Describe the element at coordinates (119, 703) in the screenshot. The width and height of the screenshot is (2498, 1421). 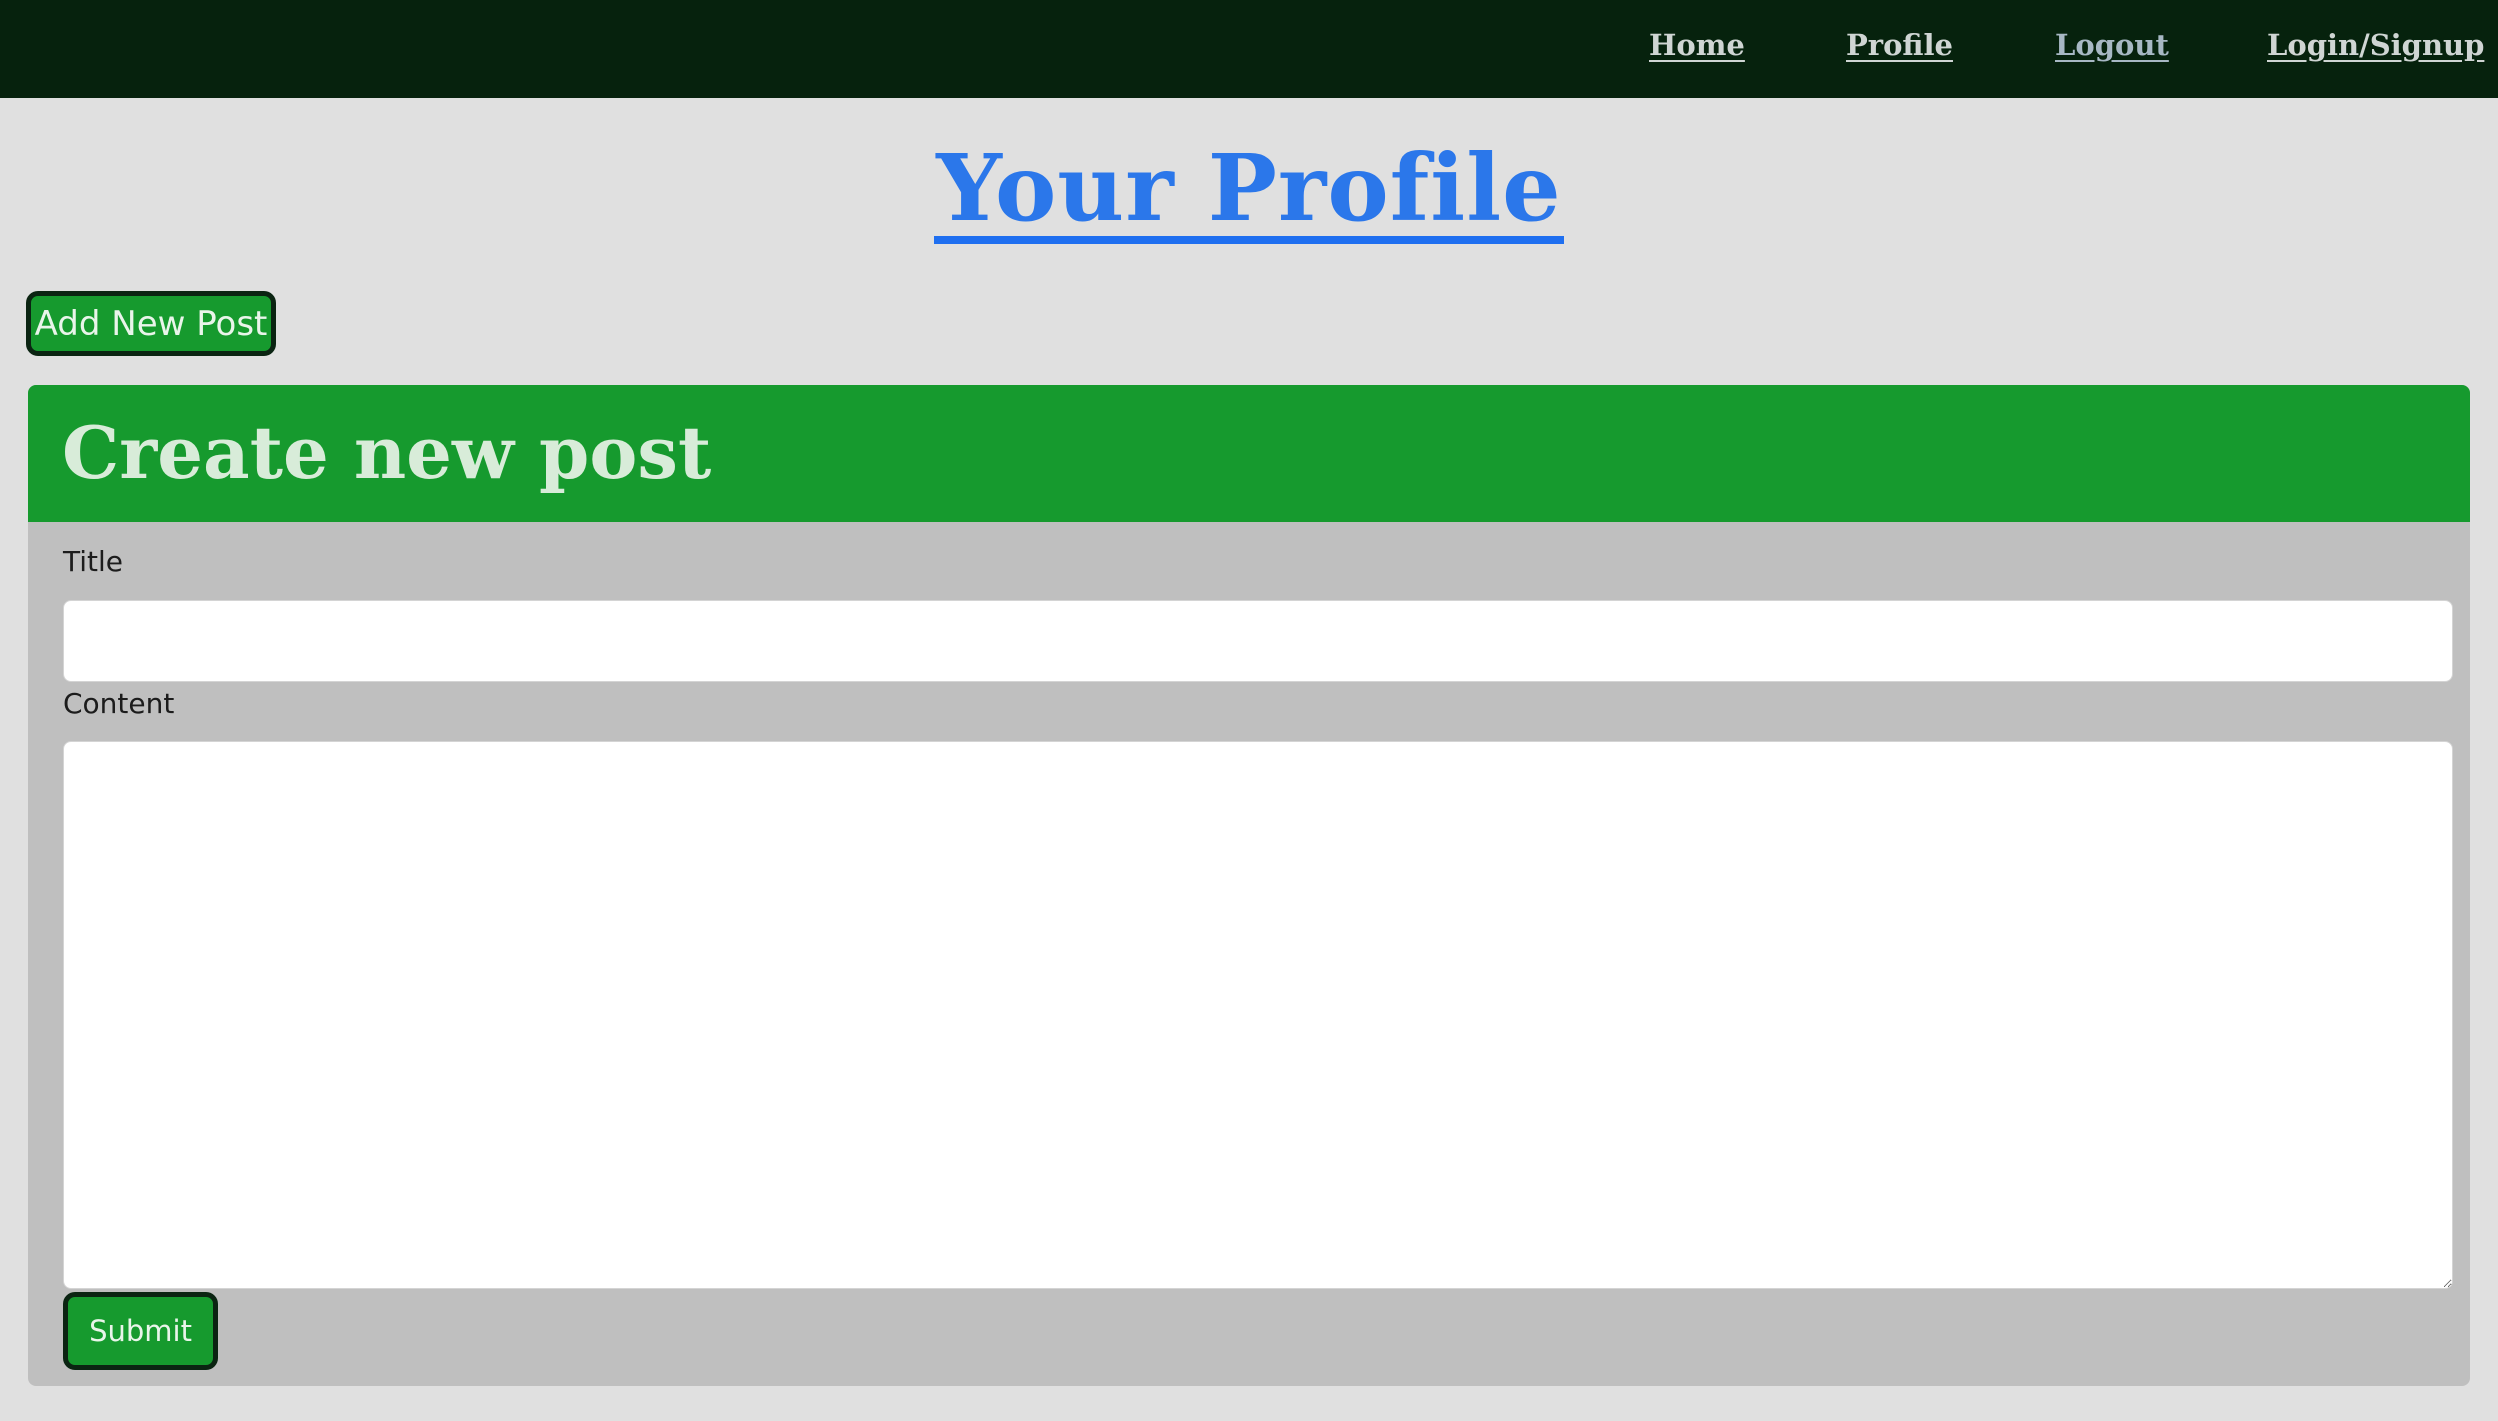
I see `content-label: Content` at that location.